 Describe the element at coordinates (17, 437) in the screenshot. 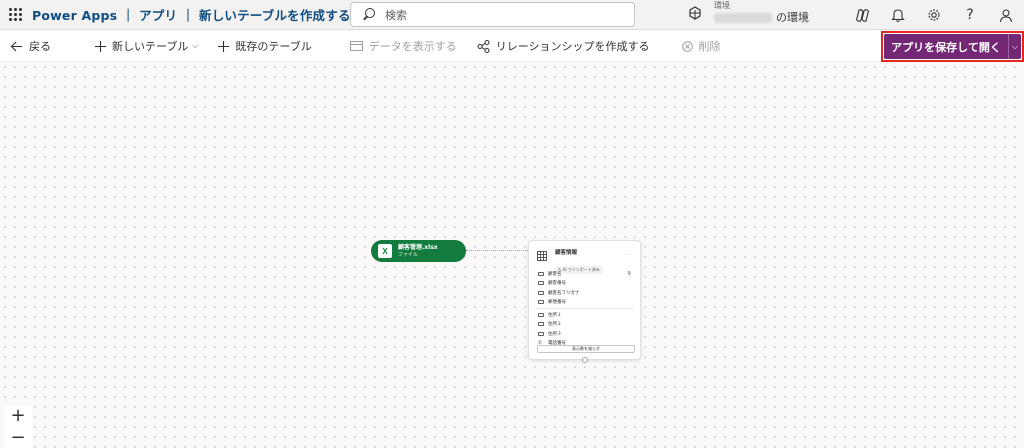

I see `zoom-out-button: −` at that location.